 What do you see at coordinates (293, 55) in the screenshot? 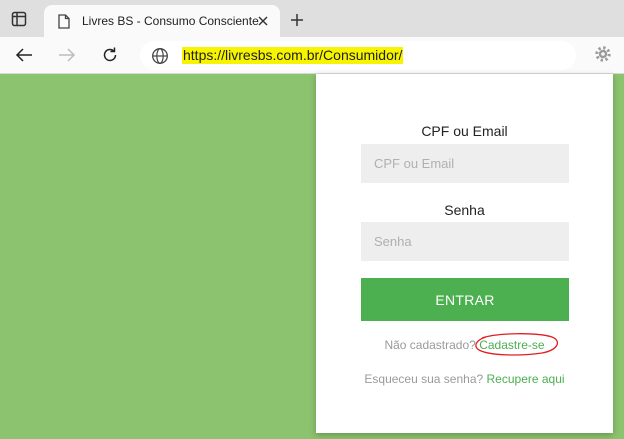
I see `url-text: https://livresbs.com.br/Consumidor/` at bounding box center [293, 55].